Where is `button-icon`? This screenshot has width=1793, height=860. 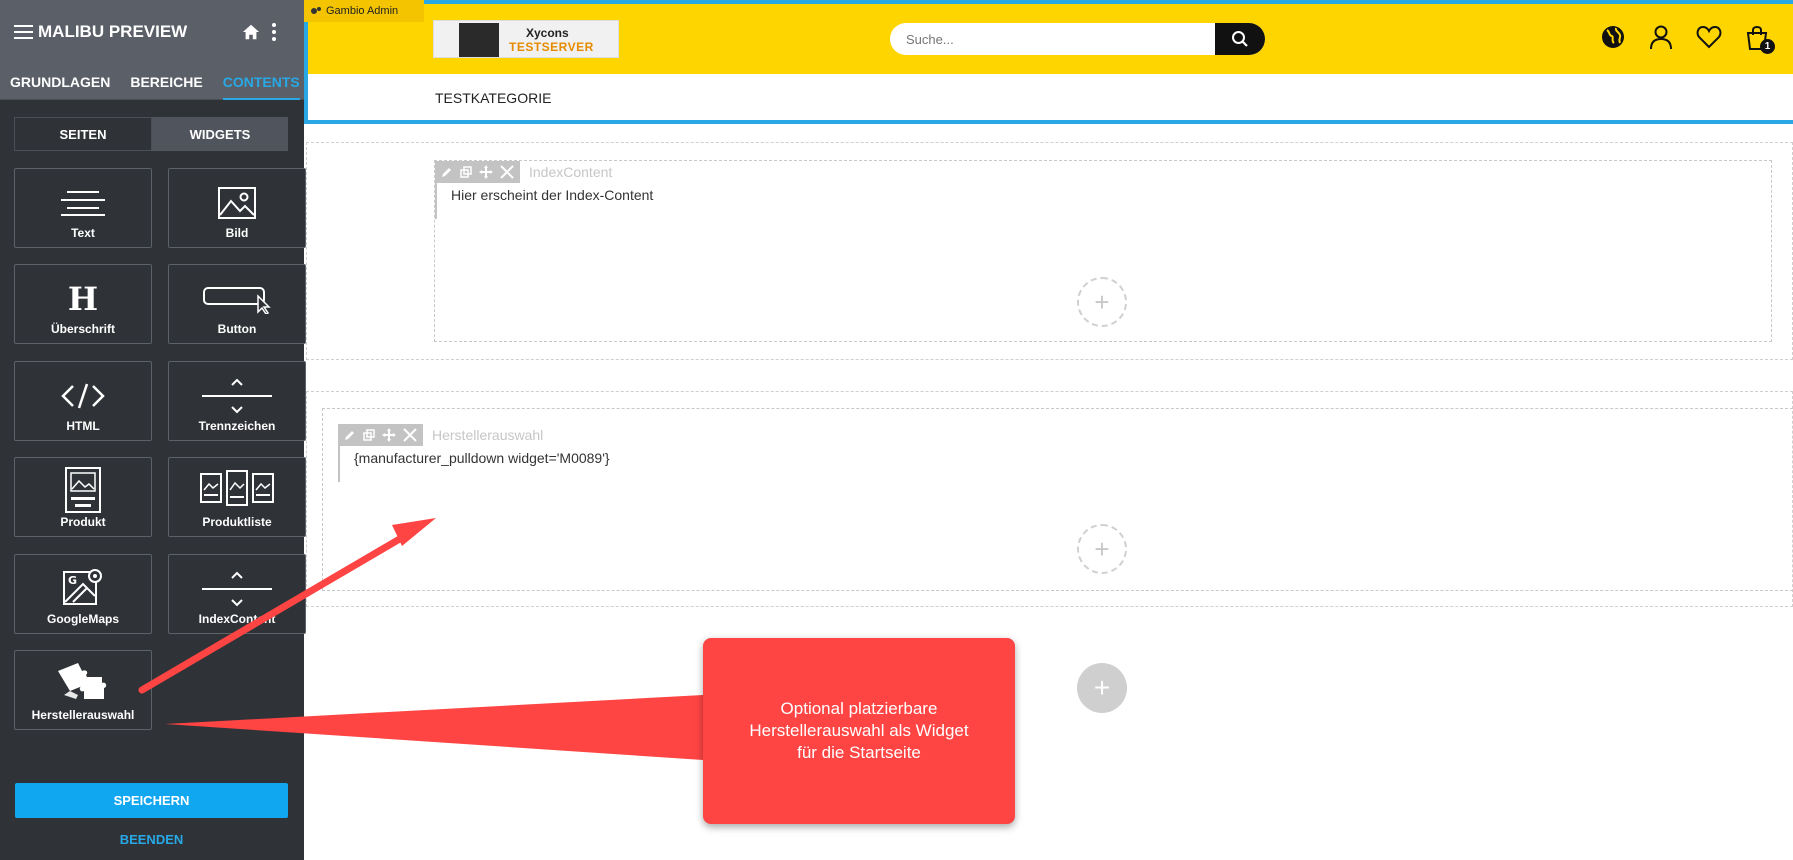 button-icon is located at coordinates (237, 300).